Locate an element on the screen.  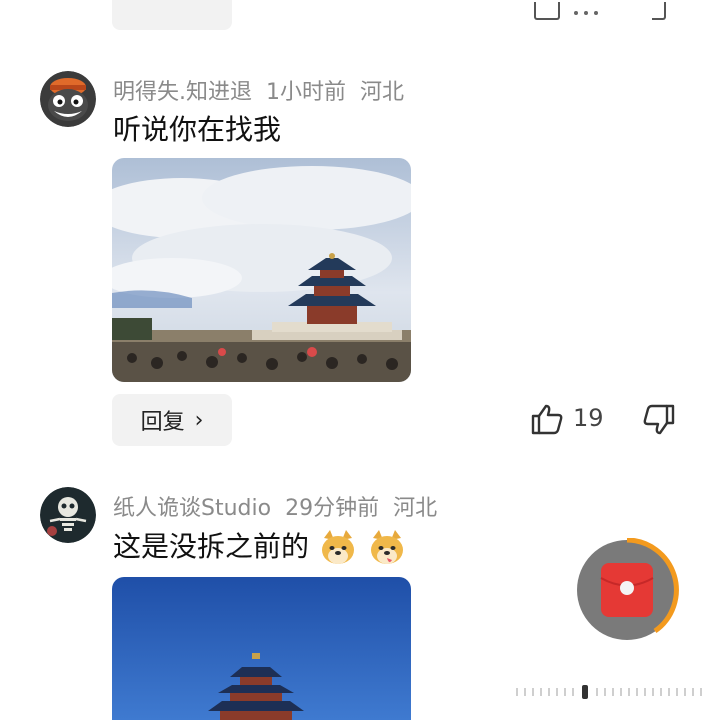
reply-label: 回复 is located at coordinates (162, 422).